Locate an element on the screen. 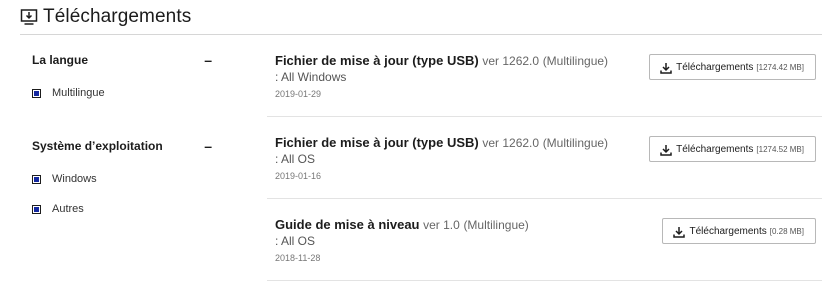 Image resolution: width=833 pixels, height=300 pixels. download-date: 2018-11-28 is located at coordinates (298, 258).